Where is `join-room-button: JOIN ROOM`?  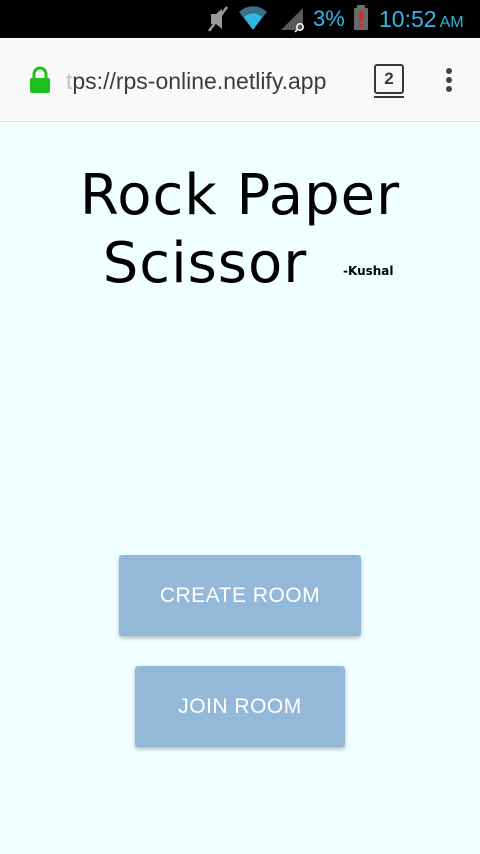 join-room-button: JOIN ROOM is located at coordinates (240, 706).